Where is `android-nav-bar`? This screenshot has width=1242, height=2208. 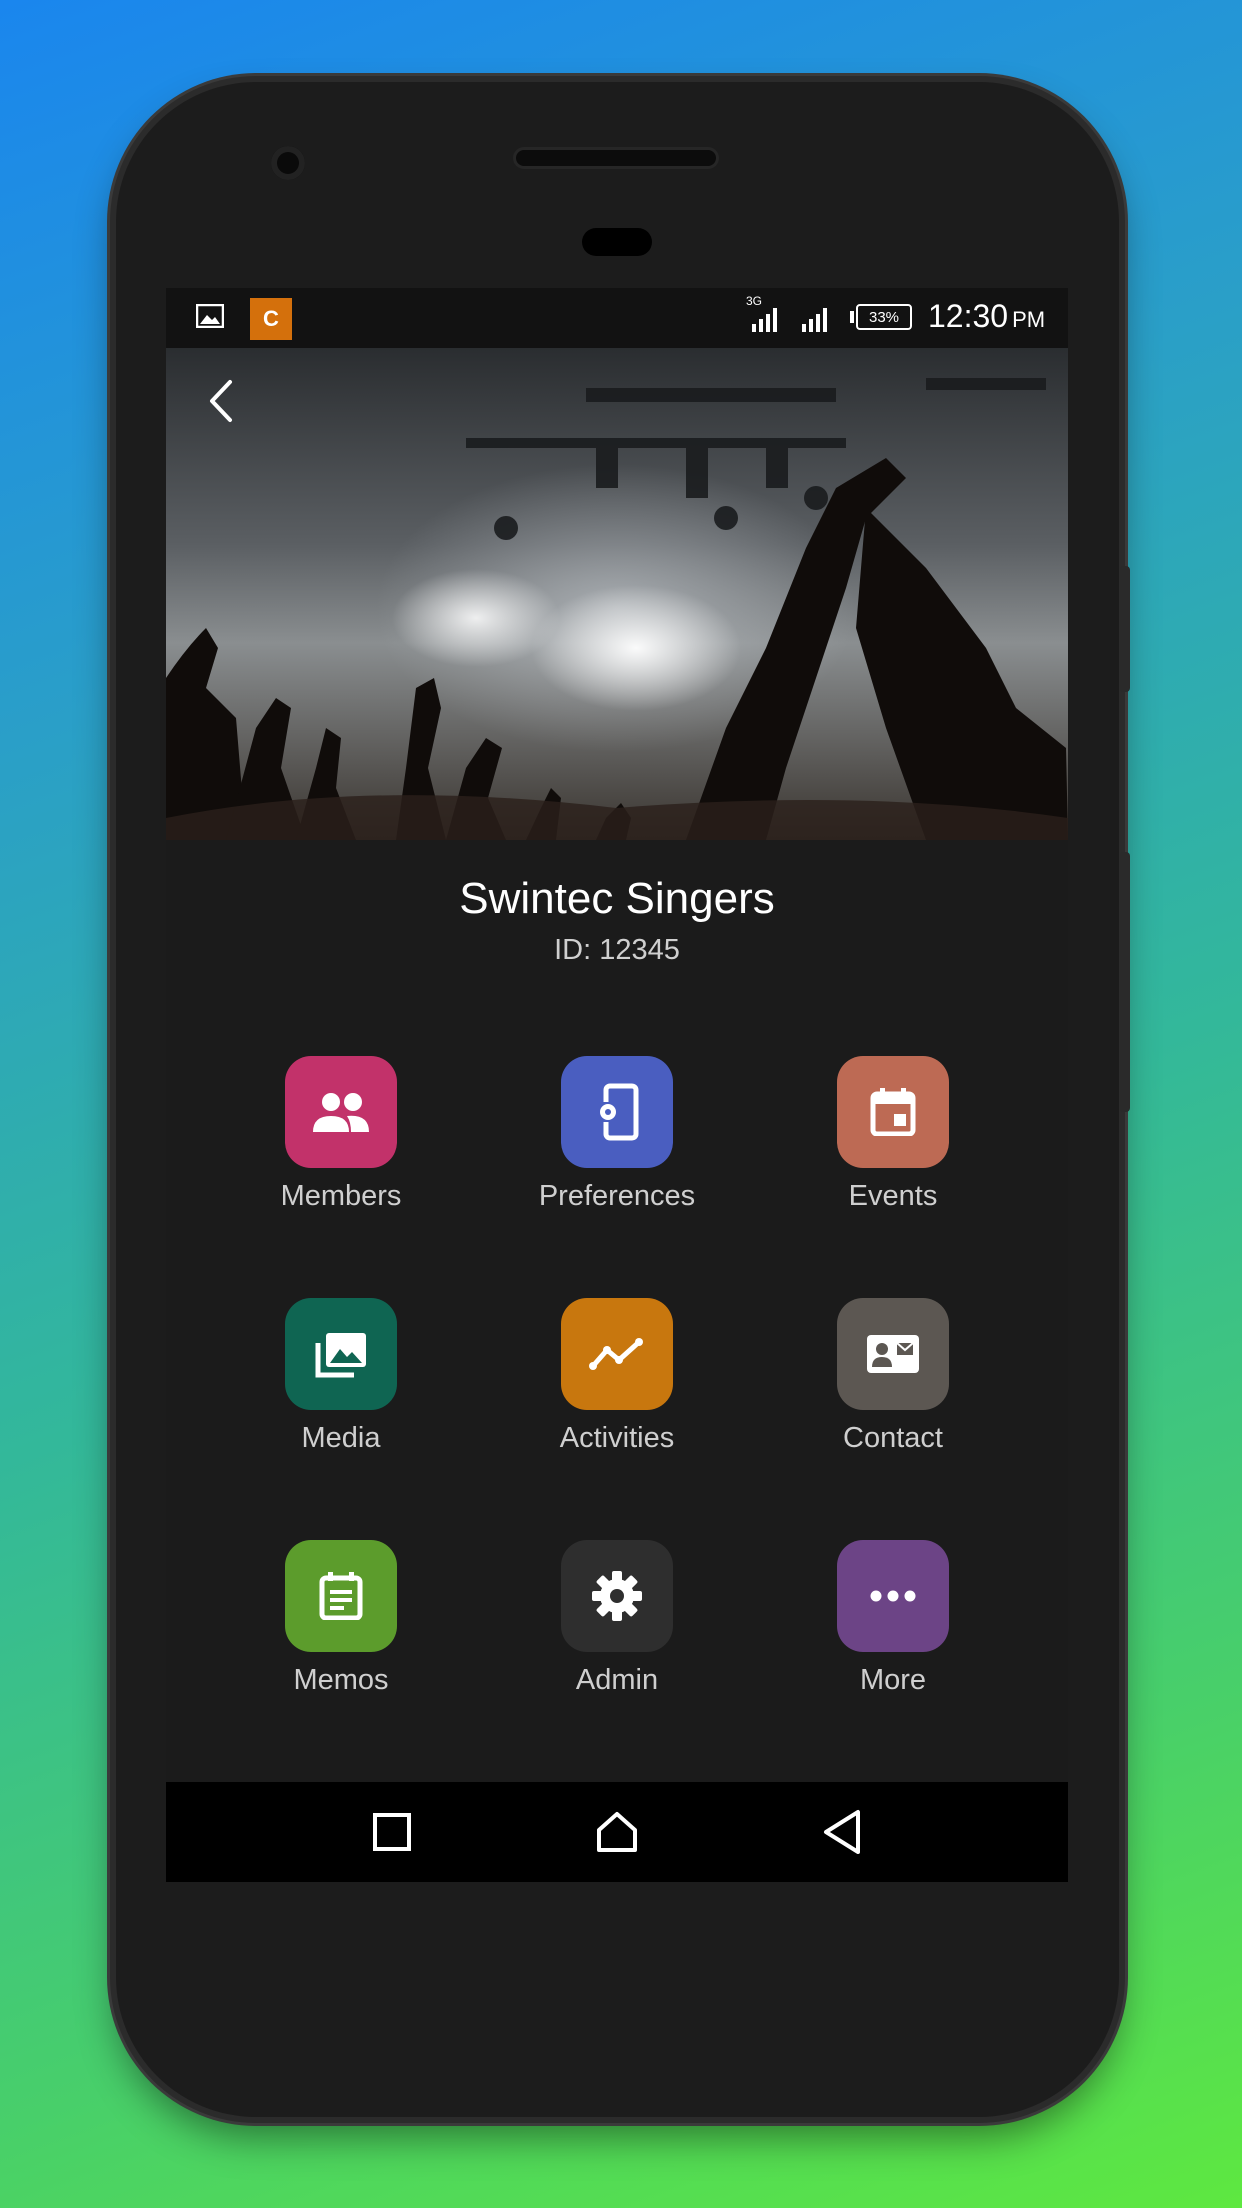
android-nav-bar is located at coordinates (617, 1832).